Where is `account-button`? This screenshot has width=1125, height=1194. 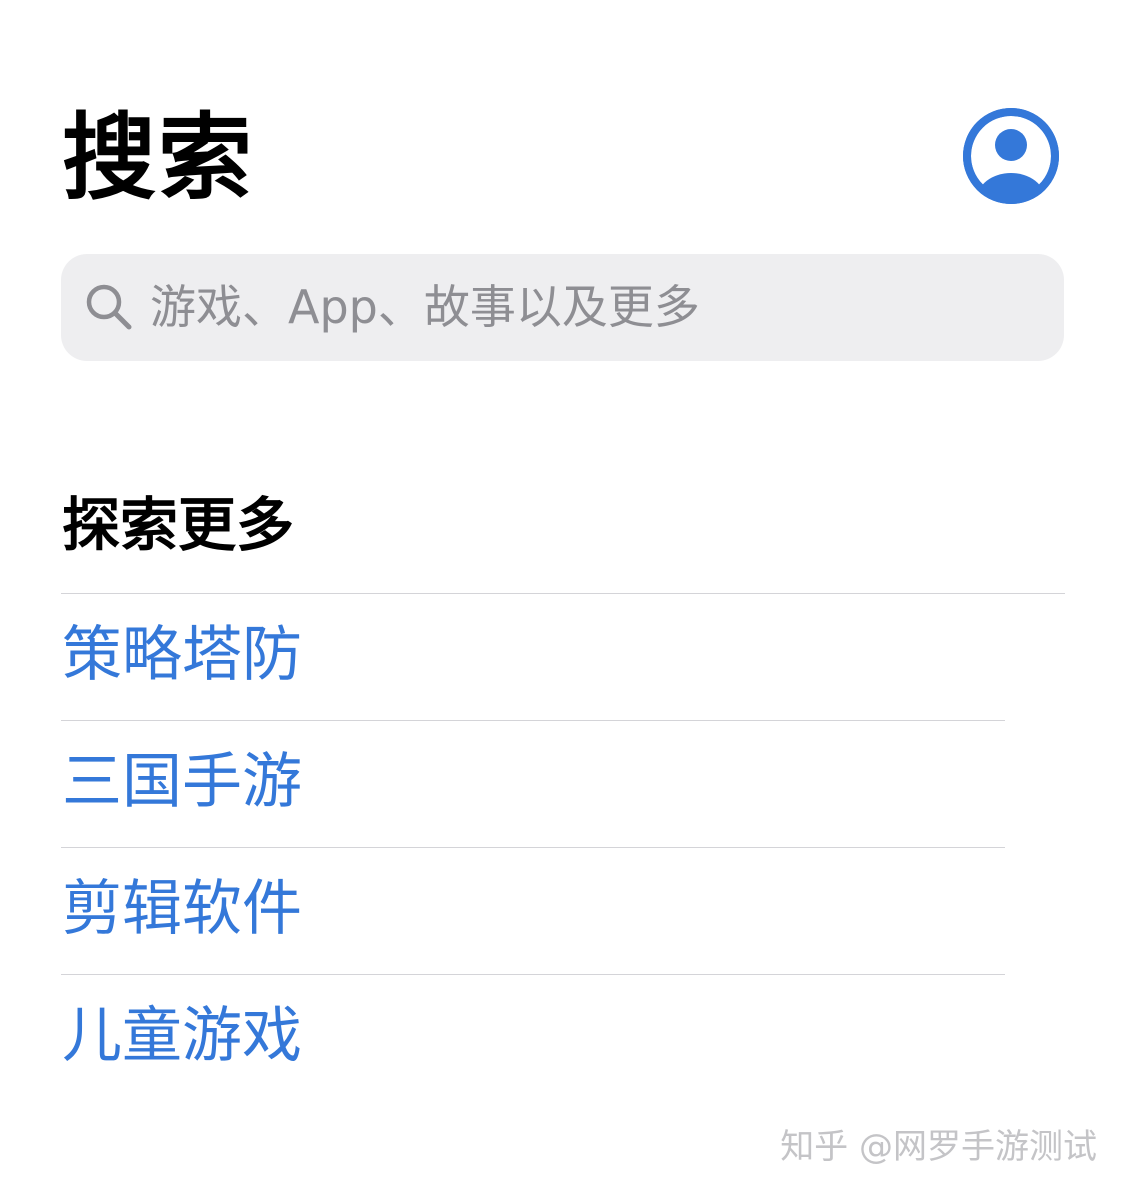 account-button is located at coordinates (1011, 156).